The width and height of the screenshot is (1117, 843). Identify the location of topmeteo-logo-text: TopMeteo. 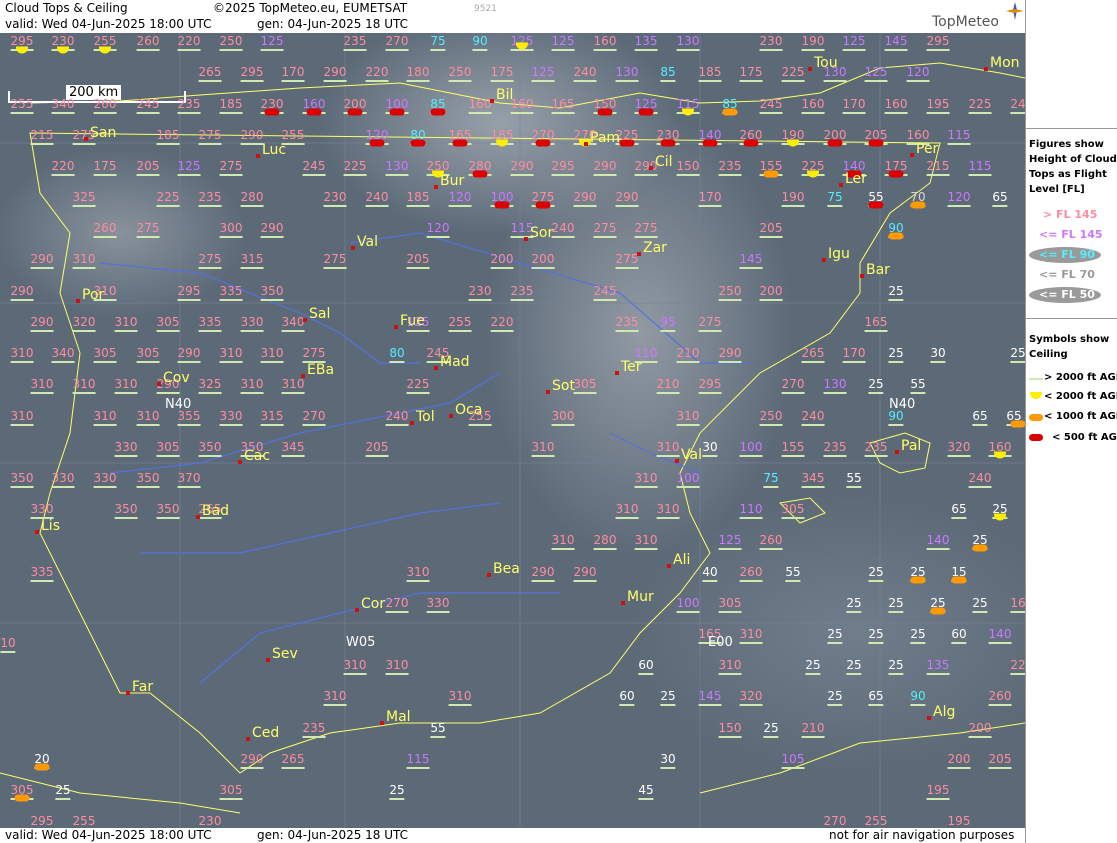
(965, 22).